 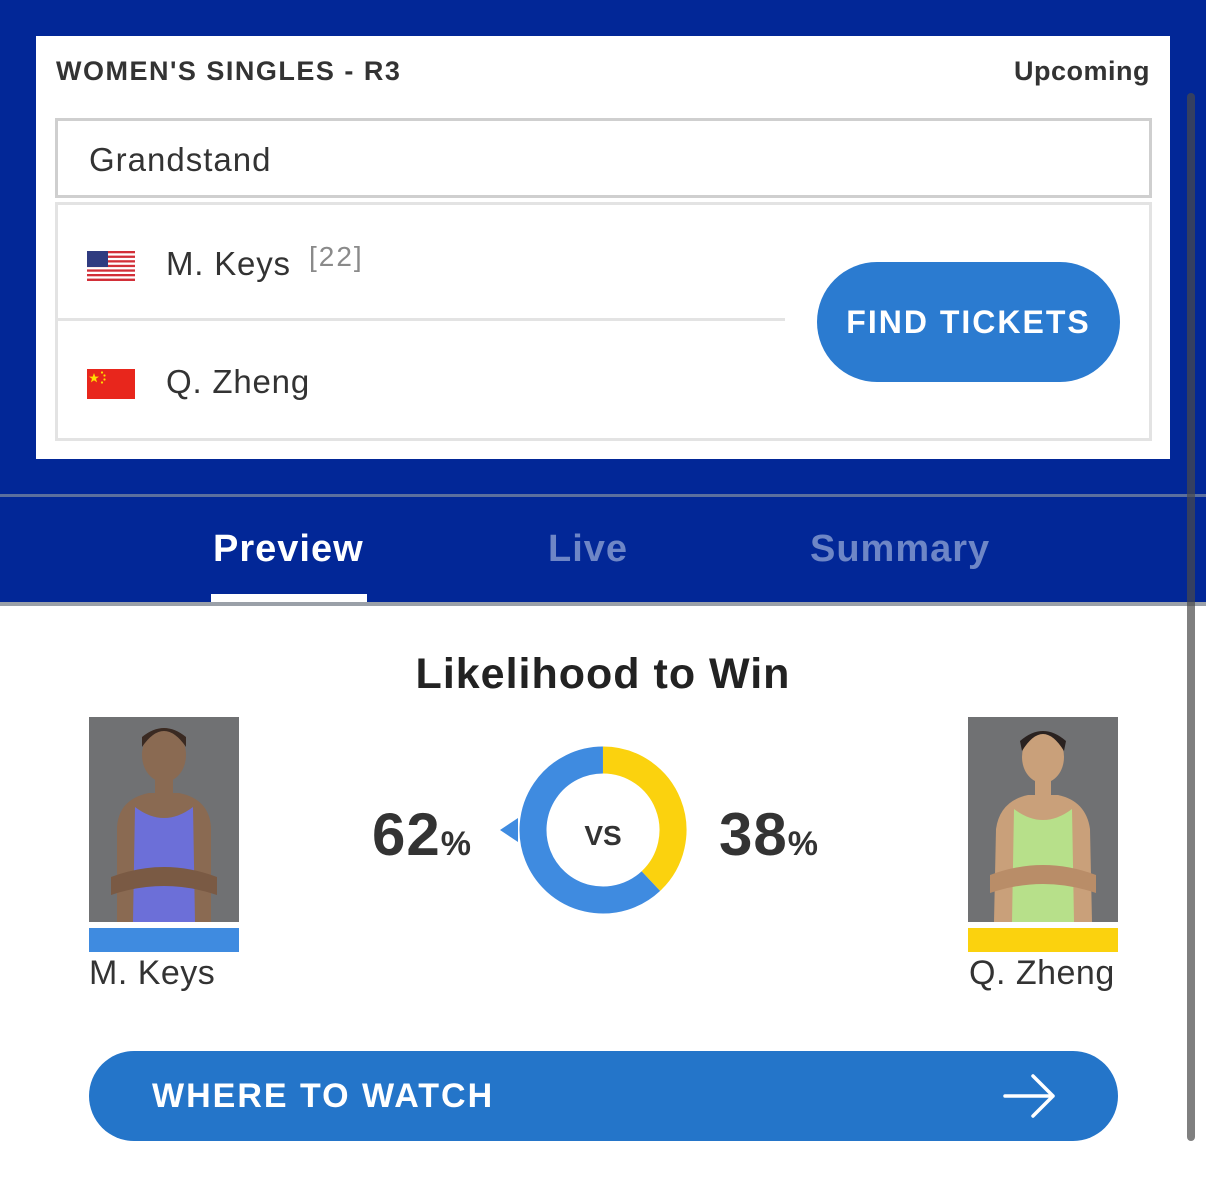 I want to click on find-tickets-button: FIND TICKETS, so click(x=968, y=322).